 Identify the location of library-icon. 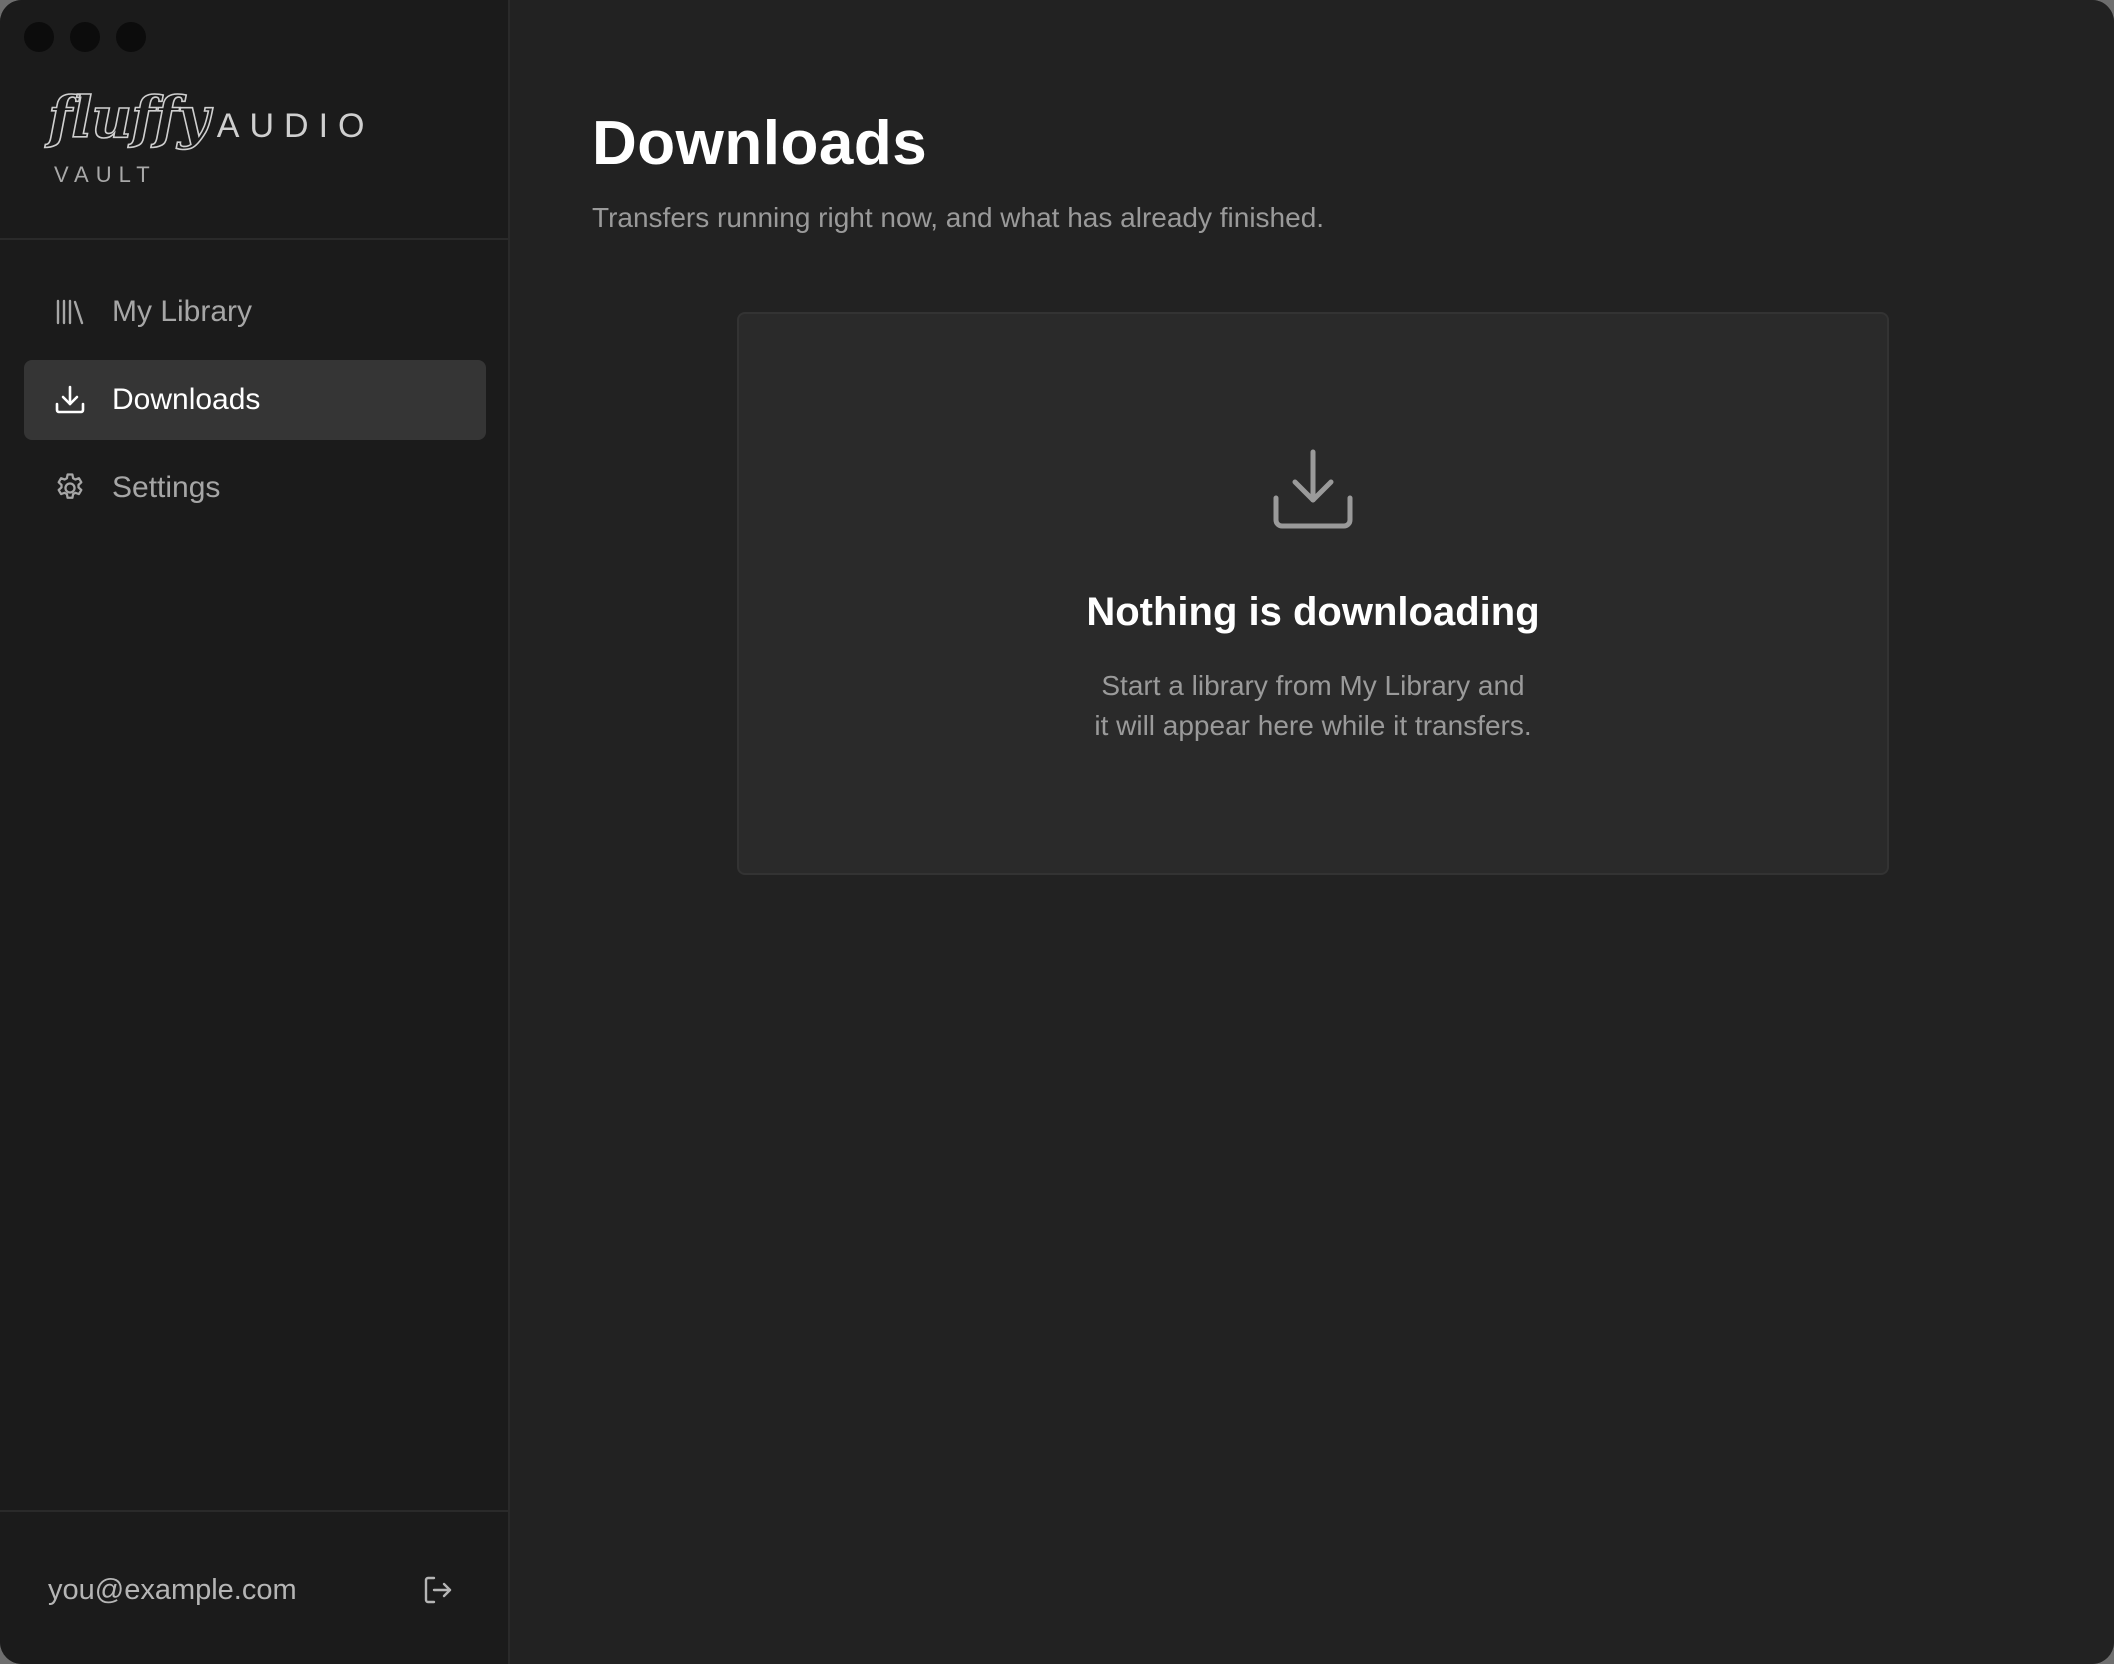
(70, 312).